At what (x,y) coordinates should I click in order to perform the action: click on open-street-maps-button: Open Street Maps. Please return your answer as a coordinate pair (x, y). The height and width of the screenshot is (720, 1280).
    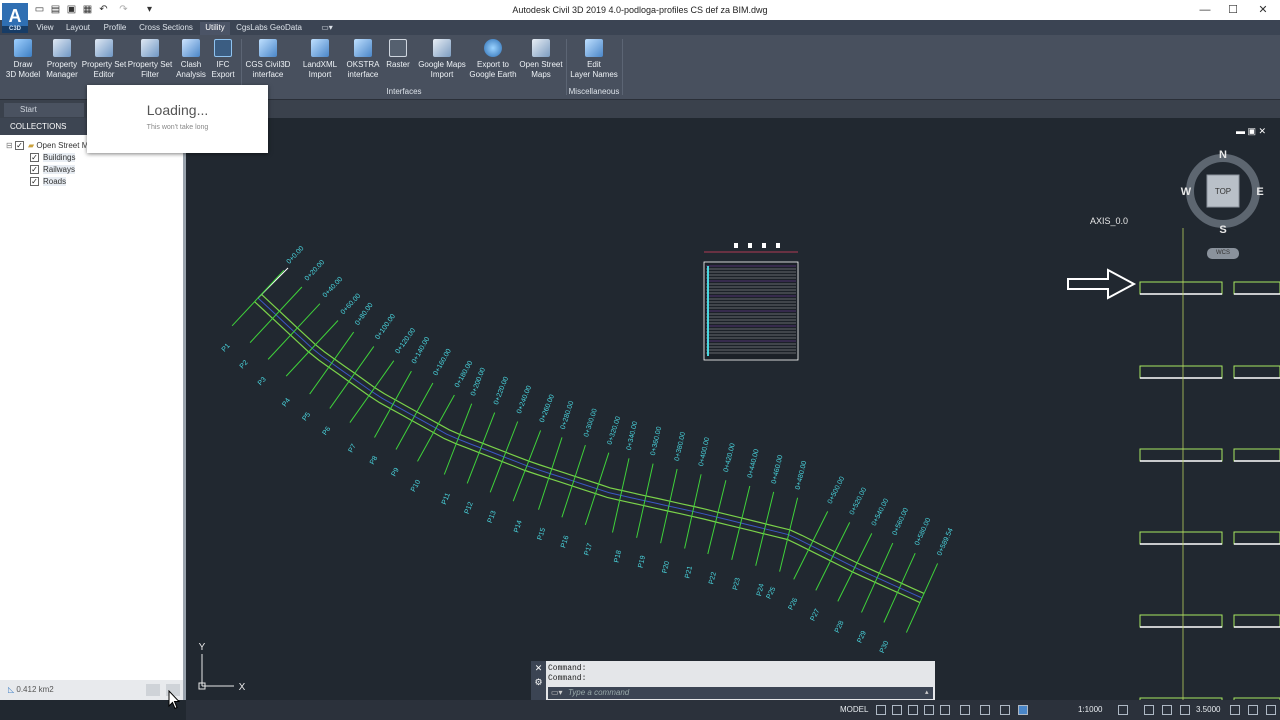
    Looking at the image, I should click on (541, 59).